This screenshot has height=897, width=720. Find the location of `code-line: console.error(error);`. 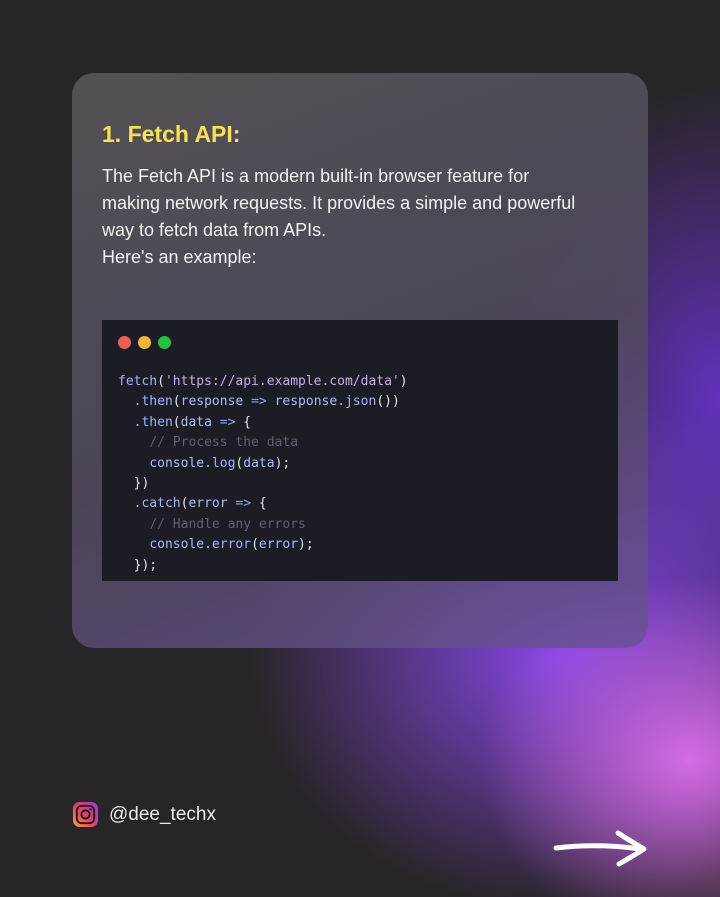

code-line: console.error(error); is located at coordinates (263, 545).